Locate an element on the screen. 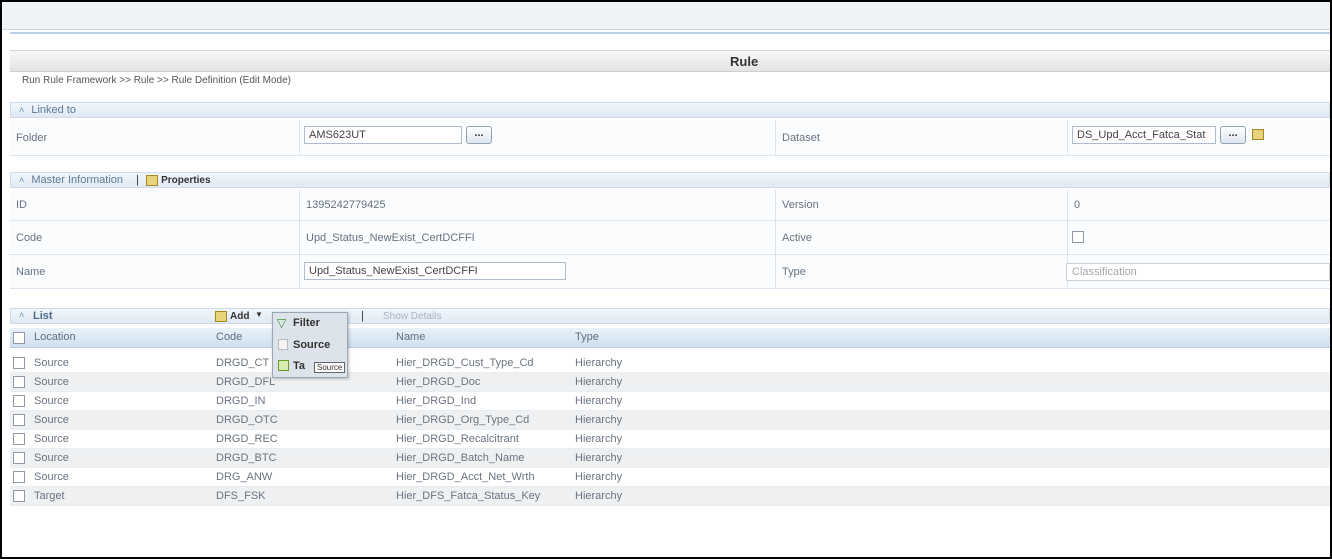  menu-item-filter: Filter is located at coordinates (306, 323).